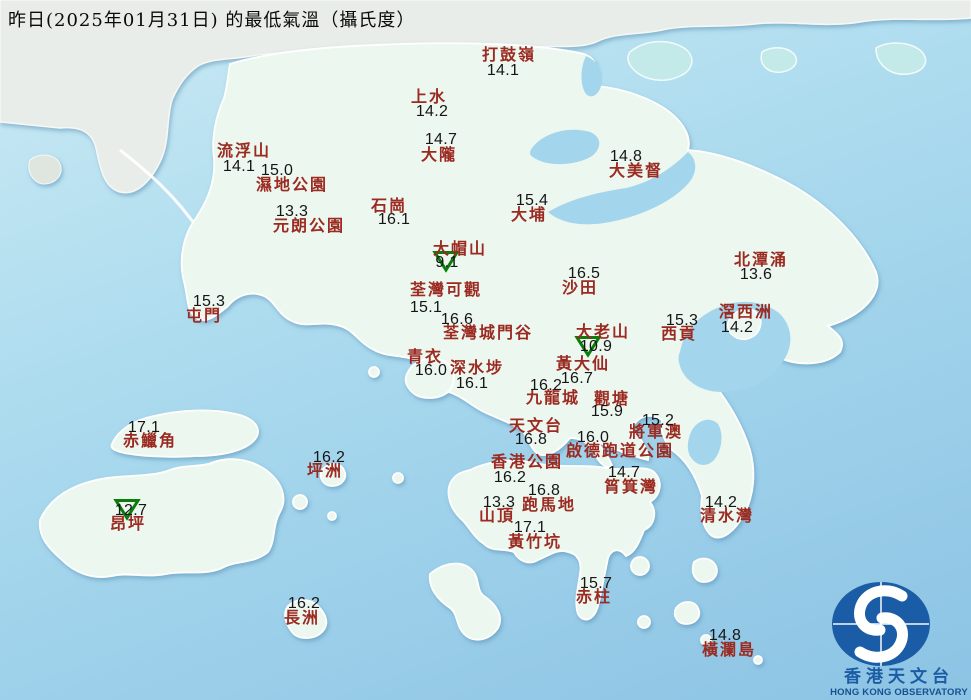  I want to click on station-name: 大美督, so click(636, 170).